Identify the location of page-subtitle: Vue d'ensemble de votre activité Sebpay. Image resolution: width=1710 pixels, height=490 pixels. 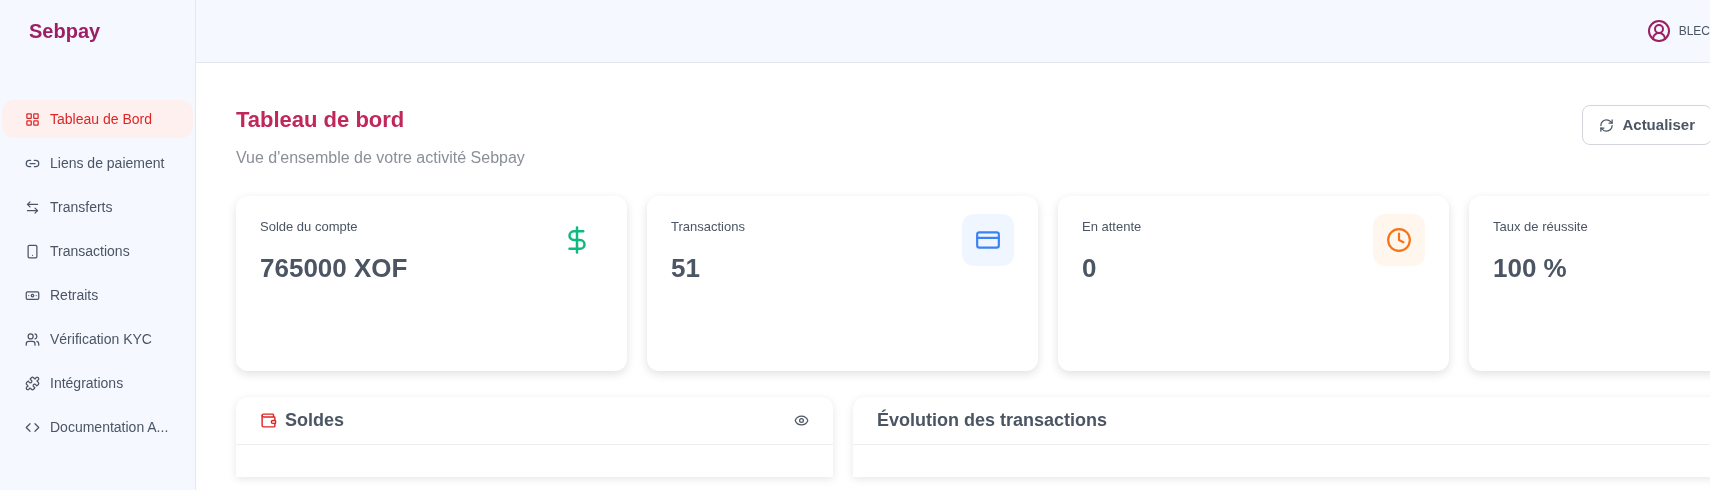
(380, 158).